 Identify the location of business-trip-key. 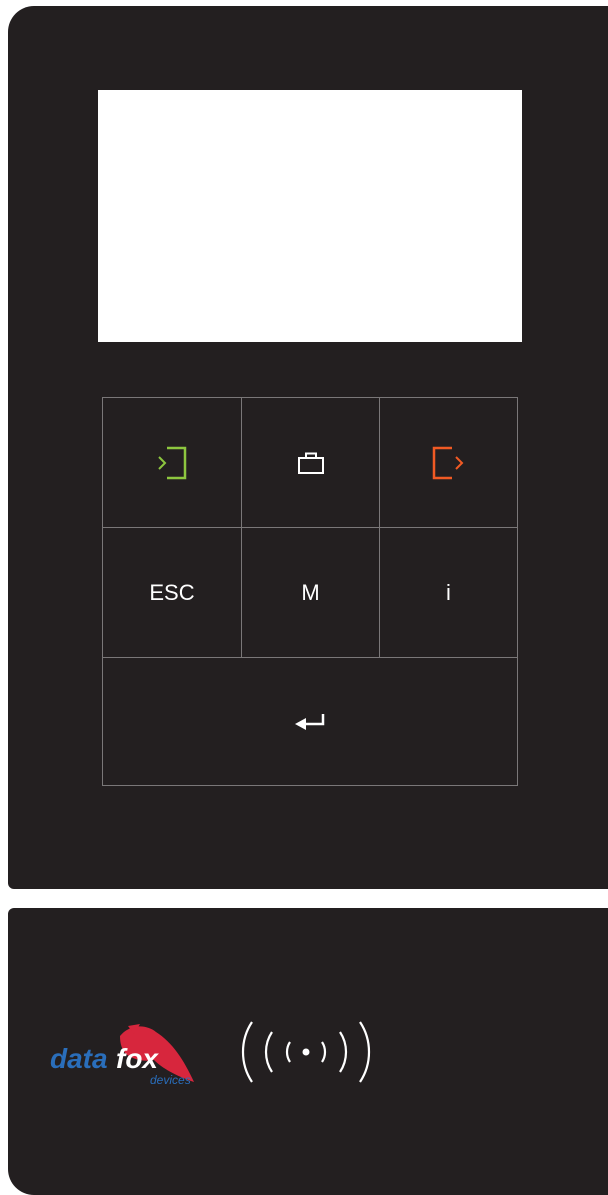
(310, 462).